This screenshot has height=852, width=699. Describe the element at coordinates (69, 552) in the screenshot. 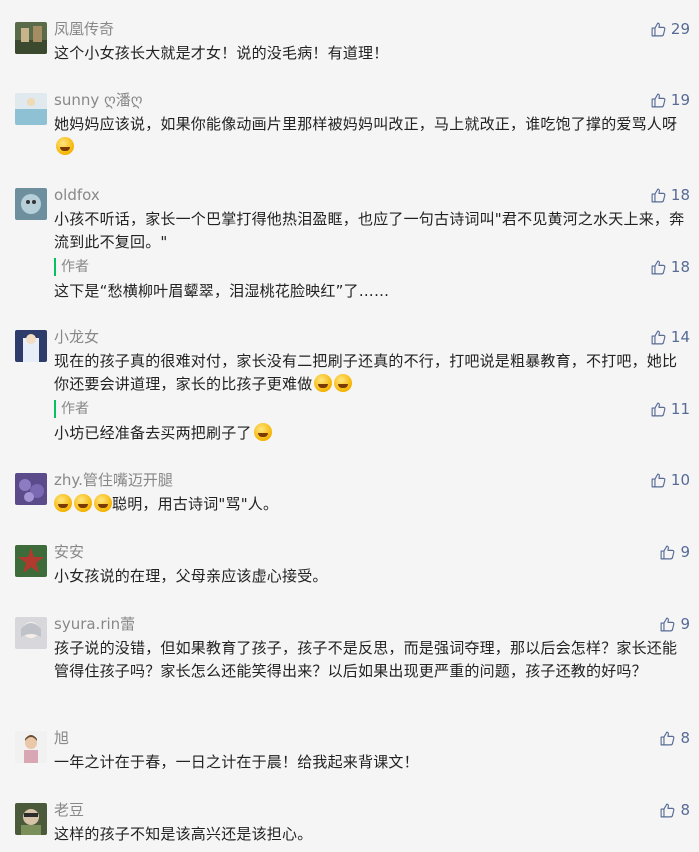

I see `comment-nickname: 安安` at that location.